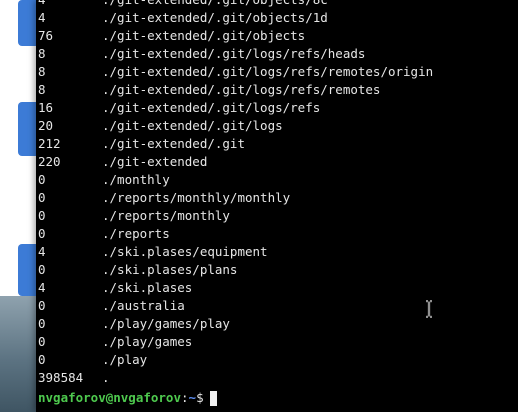 This screenshot has width=518, height=412. What do you see at coordinates (143, 305) in the screenshot?
I see `du-path: ./australia` at bounding box center [143, 305].